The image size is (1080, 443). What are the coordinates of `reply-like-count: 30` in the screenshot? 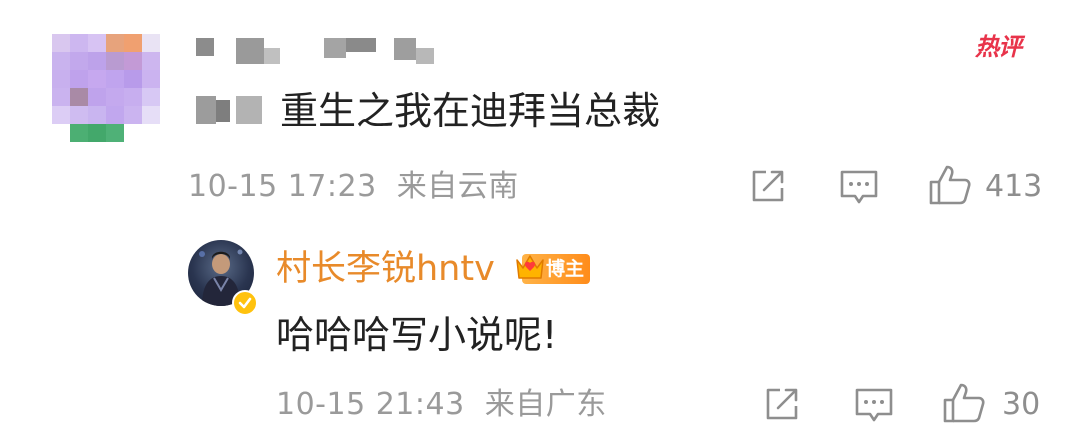 It's located at (1021, 404).